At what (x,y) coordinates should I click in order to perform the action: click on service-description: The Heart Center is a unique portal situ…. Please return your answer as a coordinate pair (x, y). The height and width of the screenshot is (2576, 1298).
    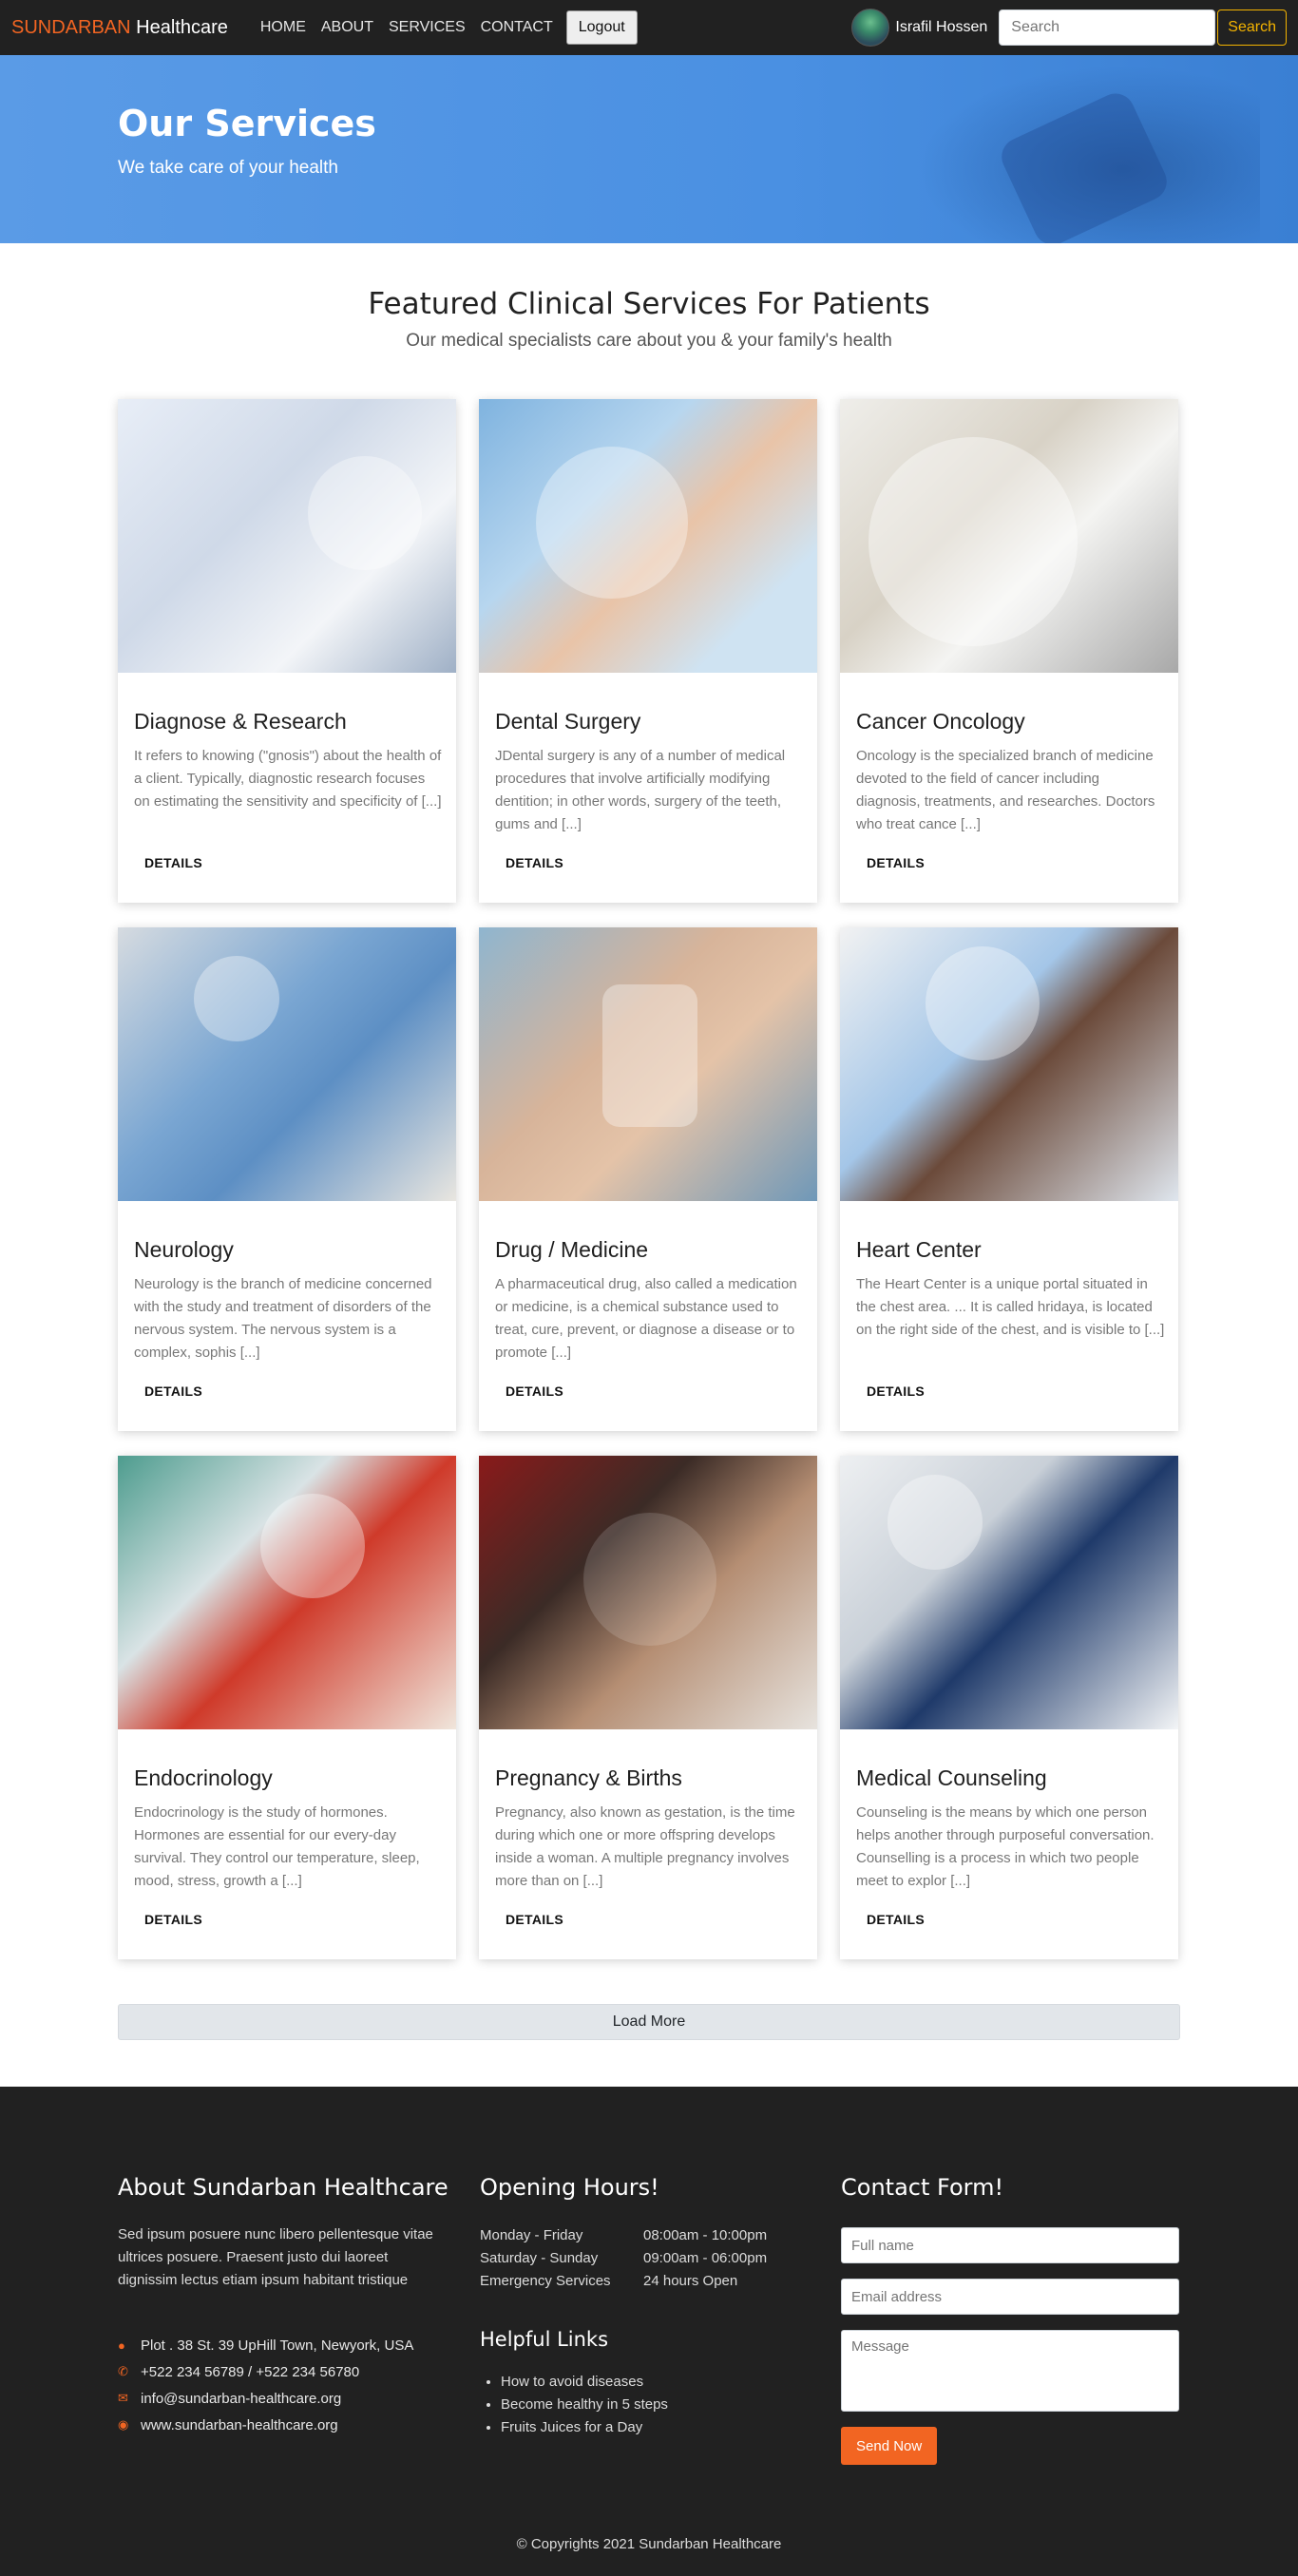
    Looking at the image, I should click on (1011, 1307).